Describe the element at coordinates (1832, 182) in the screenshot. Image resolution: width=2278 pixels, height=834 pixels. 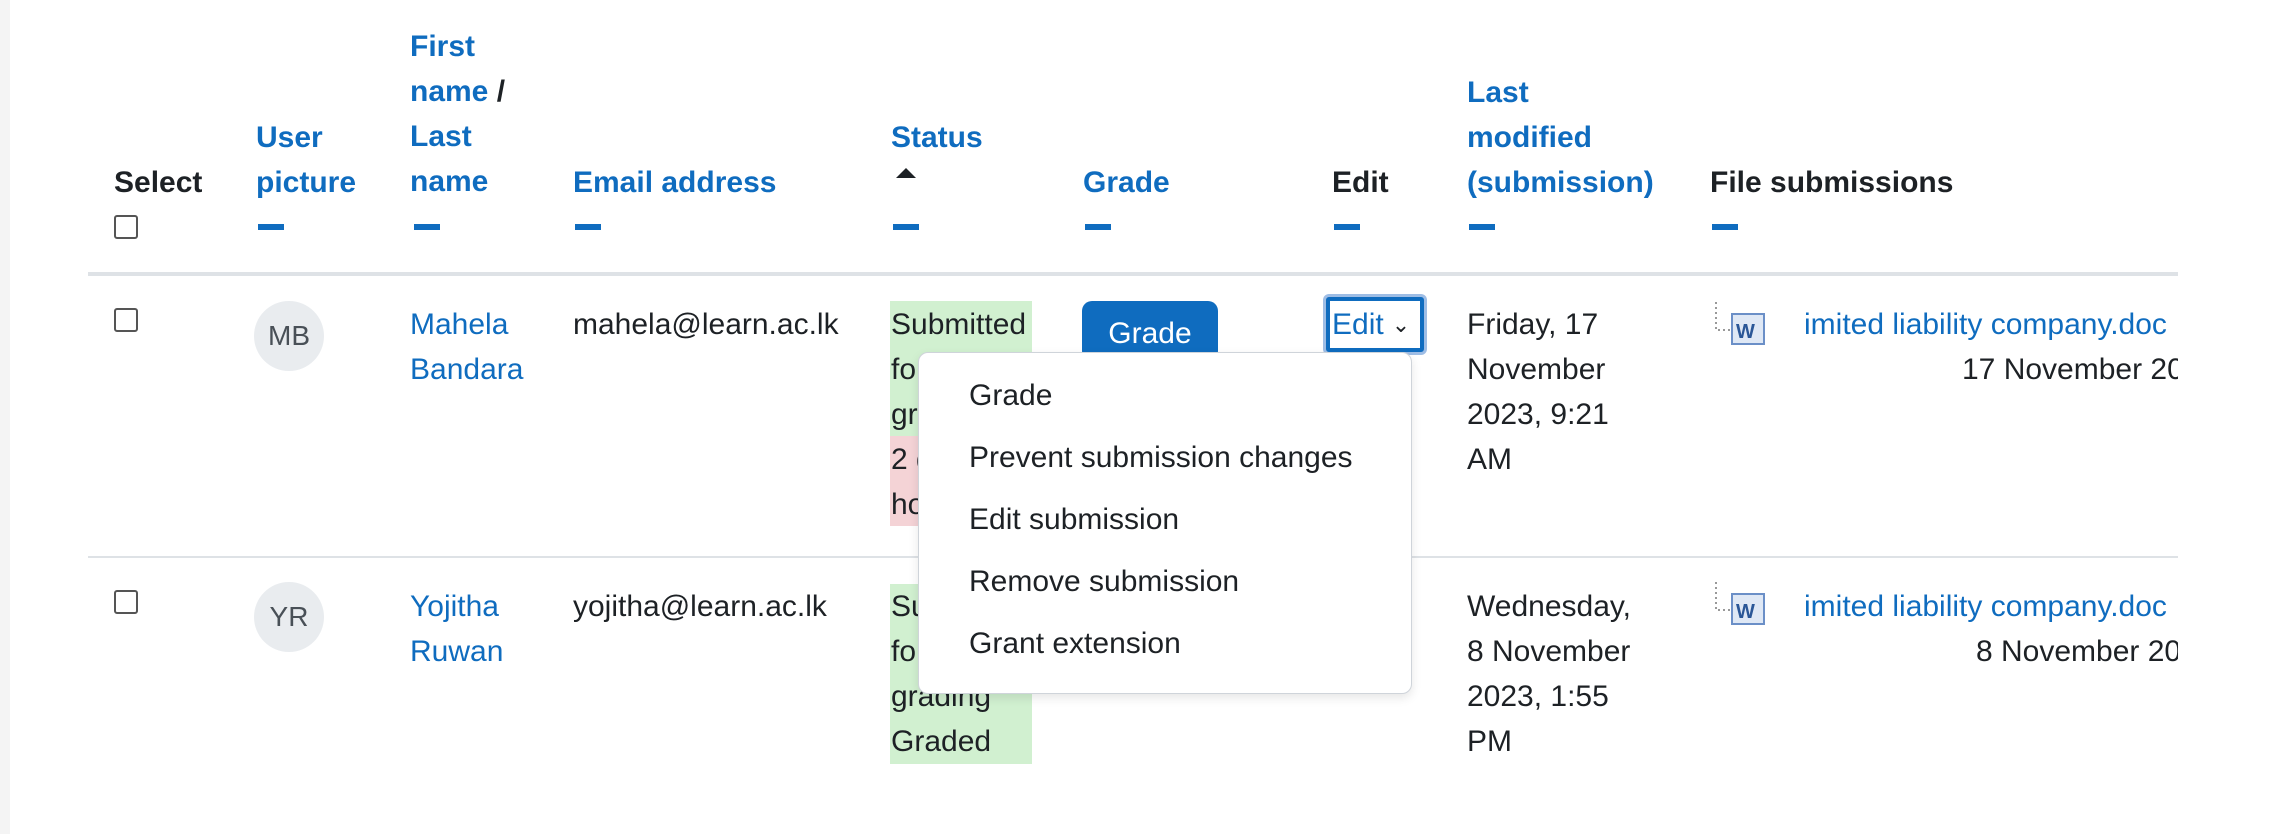
I see `header-file-submissions: File submissions` at that location.